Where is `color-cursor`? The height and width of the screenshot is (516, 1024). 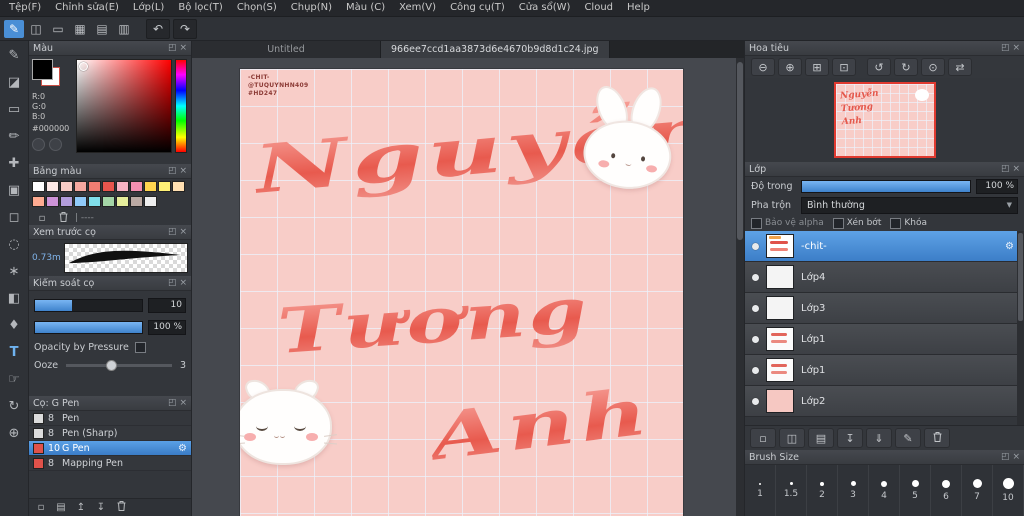
color-cursor is located at coordinates (83, 66).